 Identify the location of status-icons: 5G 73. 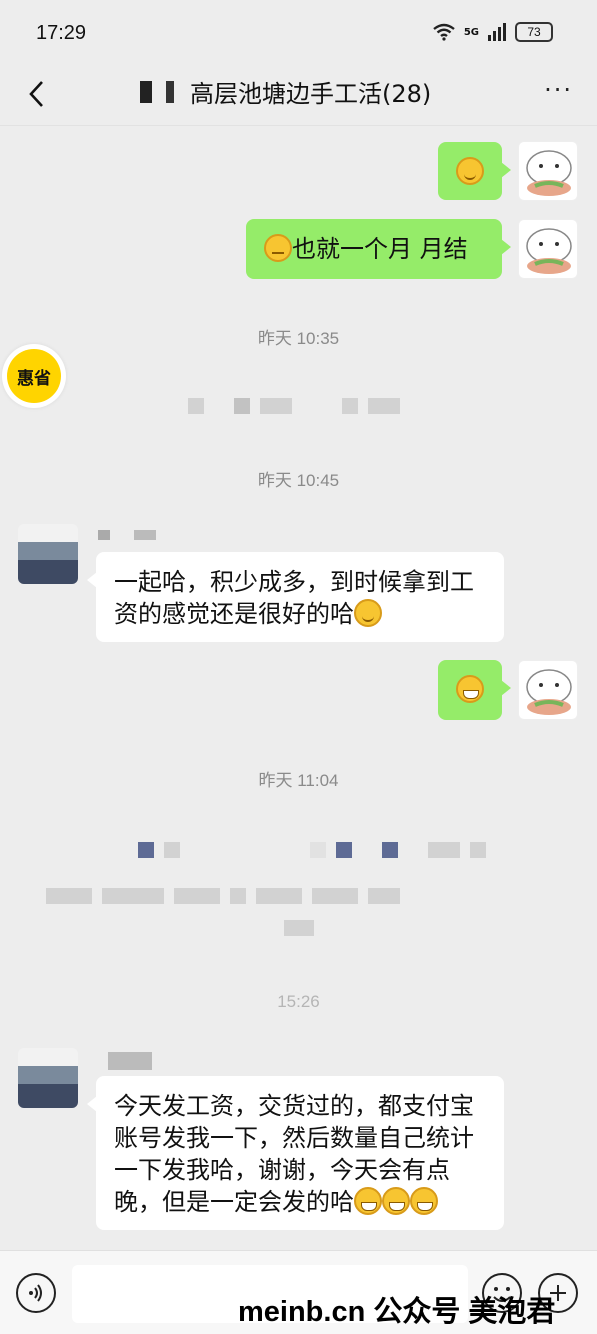
(492, 32).